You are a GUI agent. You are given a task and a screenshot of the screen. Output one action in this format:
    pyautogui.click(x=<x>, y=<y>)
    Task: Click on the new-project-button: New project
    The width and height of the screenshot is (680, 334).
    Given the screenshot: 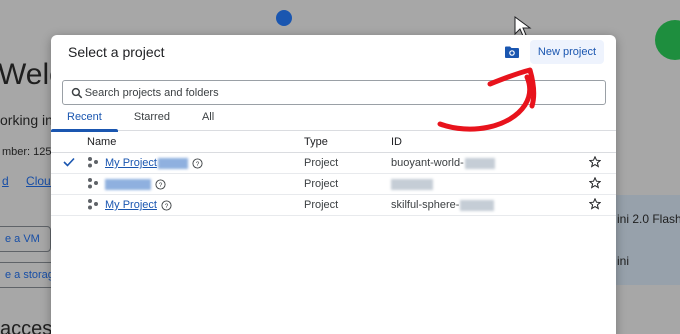 What is the action you would take?
    pyautogui.click(x=566, y=52)
    